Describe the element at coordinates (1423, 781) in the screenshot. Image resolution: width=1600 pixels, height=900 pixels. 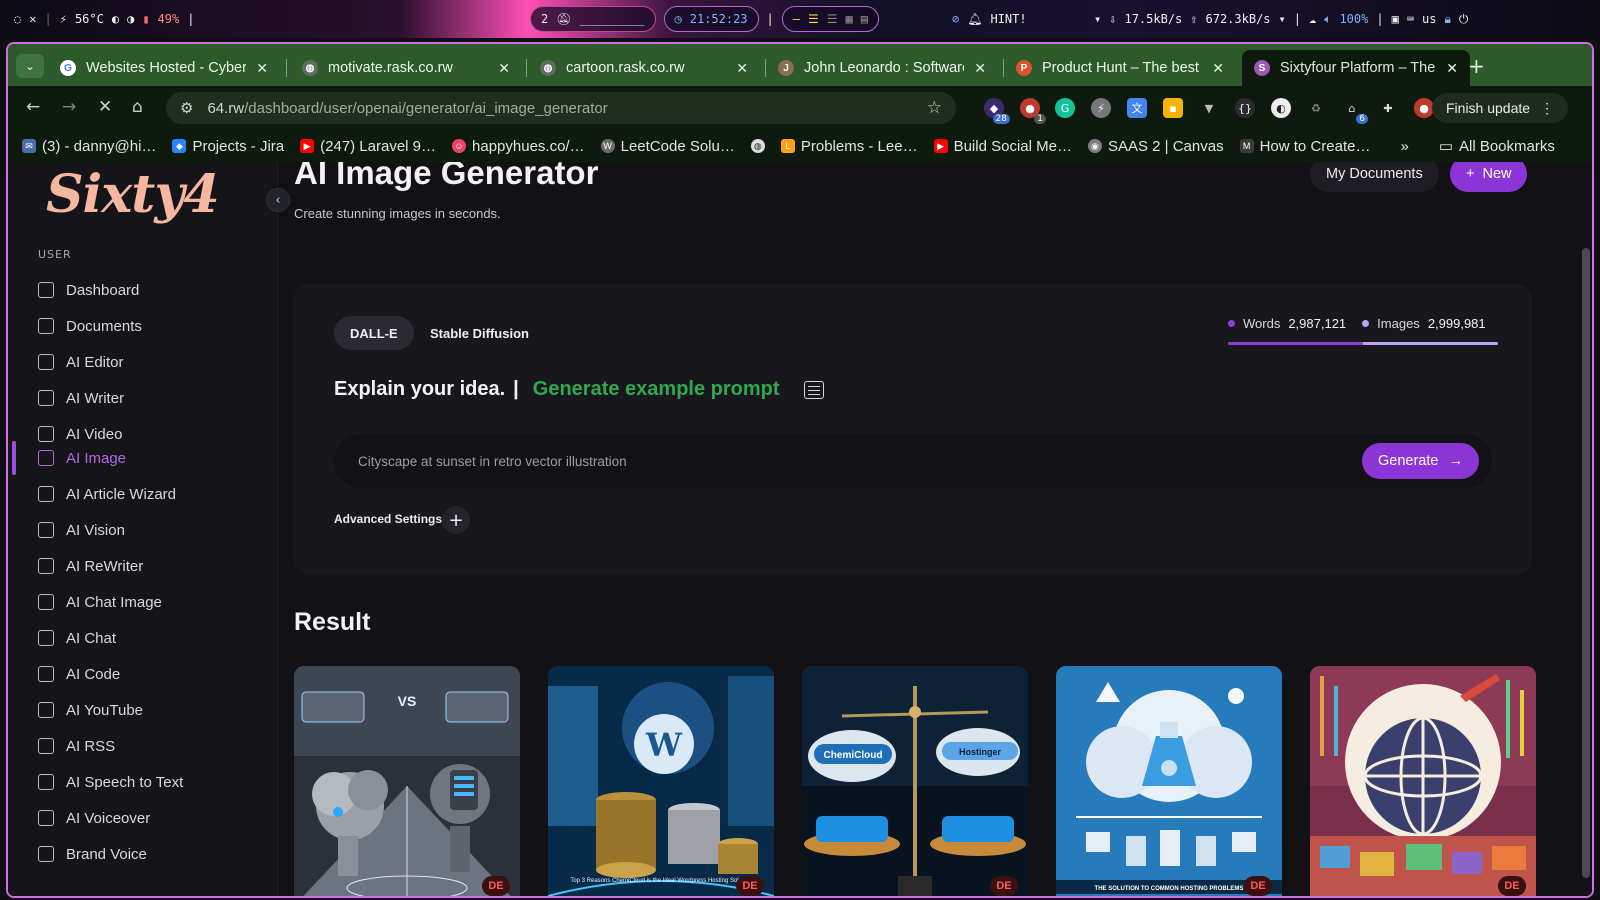
I see `result-image-5: DE` at that location.